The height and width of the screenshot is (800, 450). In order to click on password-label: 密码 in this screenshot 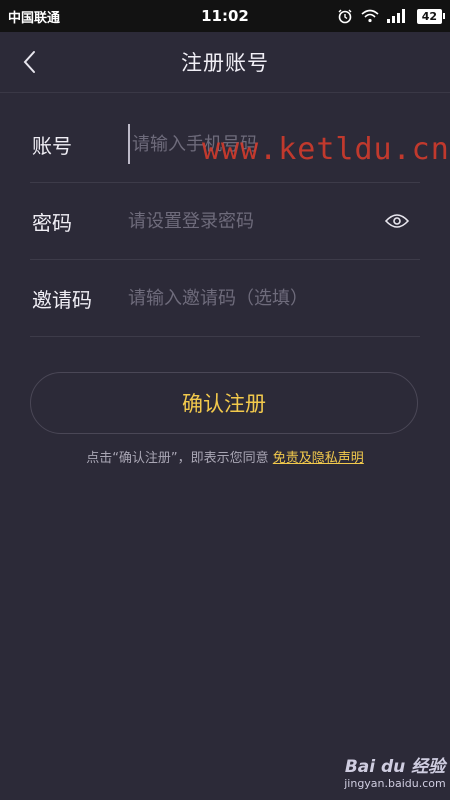, I will do `click(52, 222)`.